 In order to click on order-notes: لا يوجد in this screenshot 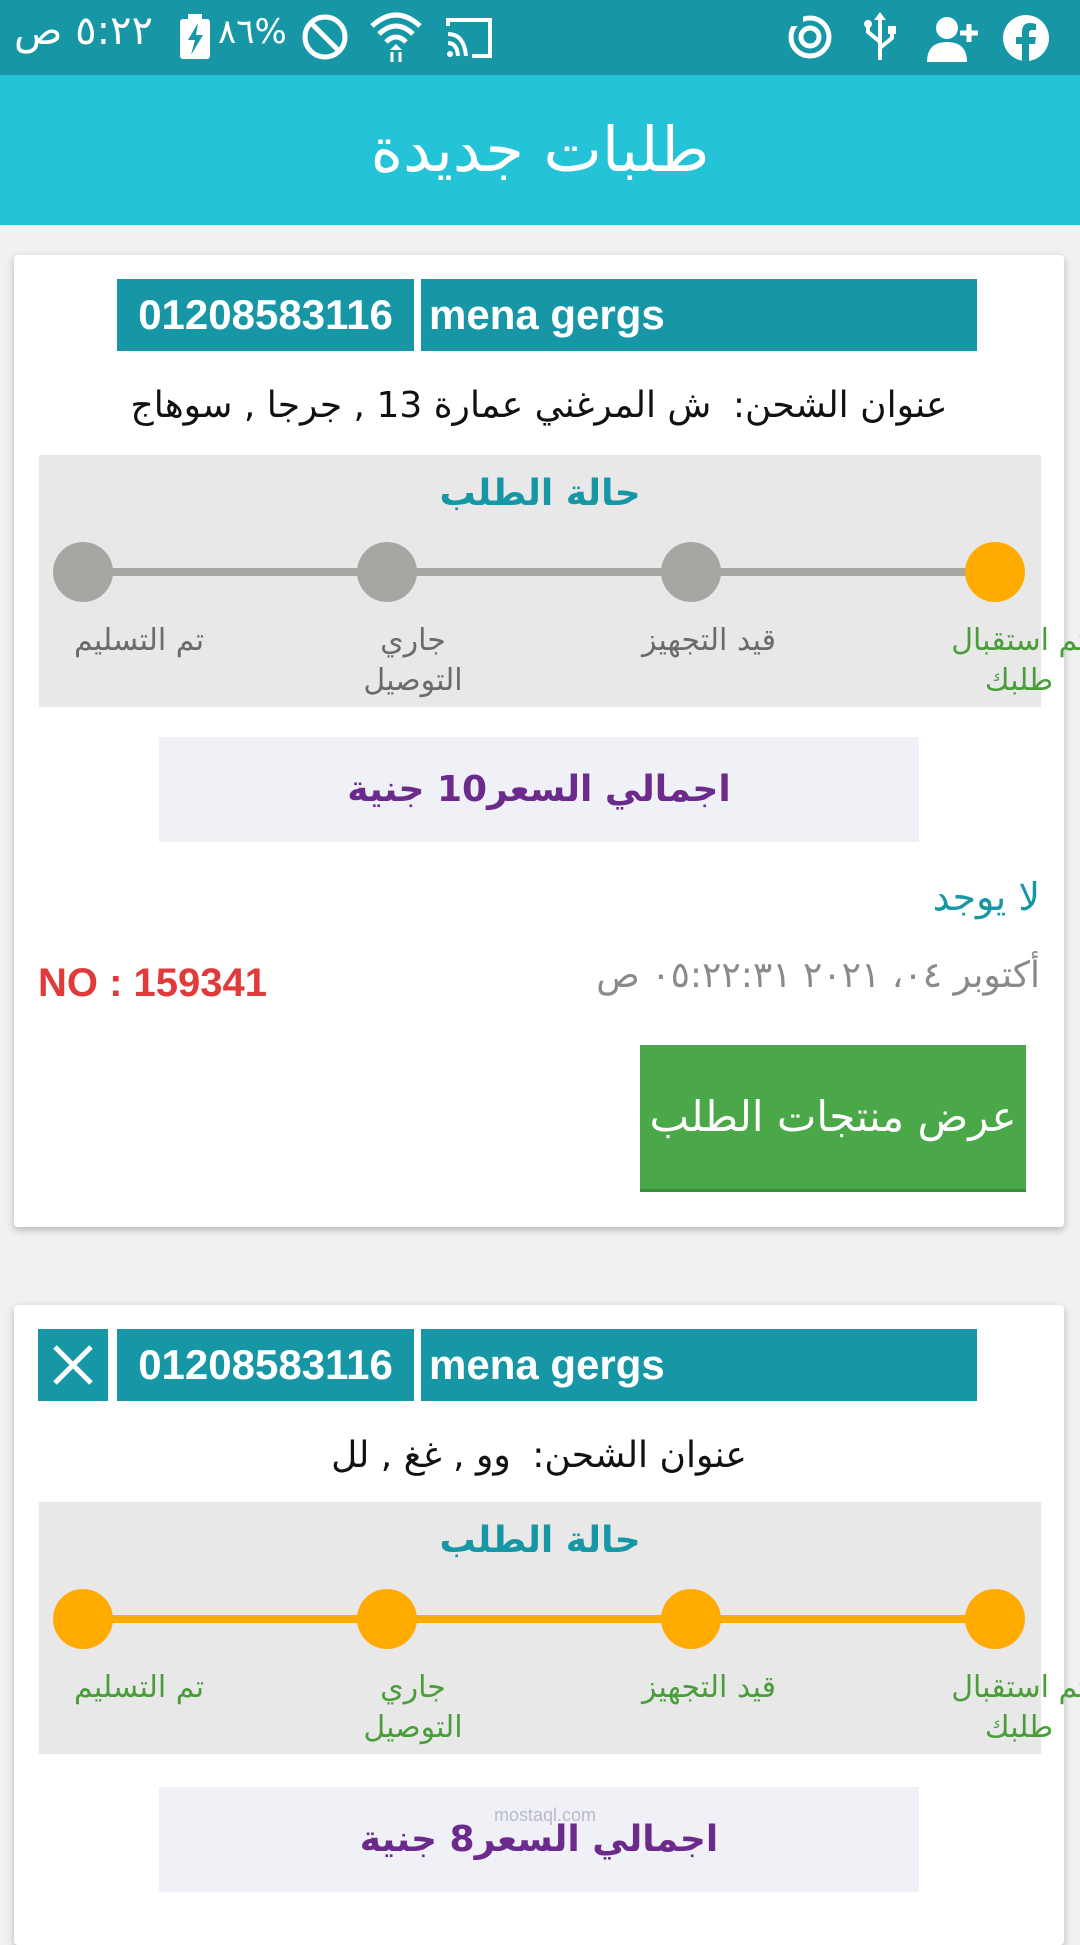, I will do `click(986, 897)`.